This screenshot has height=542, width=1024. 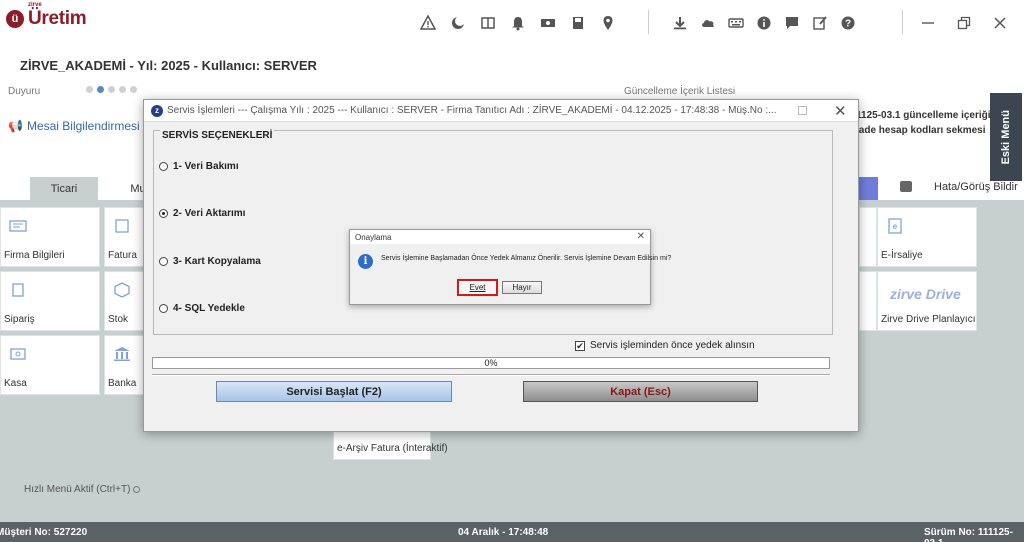 What do you see at coordinates (122, 290) in the screenshot?
I see `box-icon` at bounding box center [122, 290].